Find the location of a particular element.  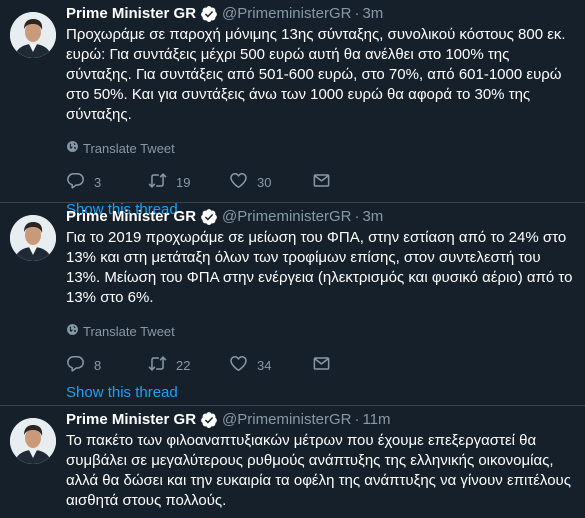

tweet-header: Prime Minister GR @PrimeministerGR · 11m is located at coordinates (320, 418).